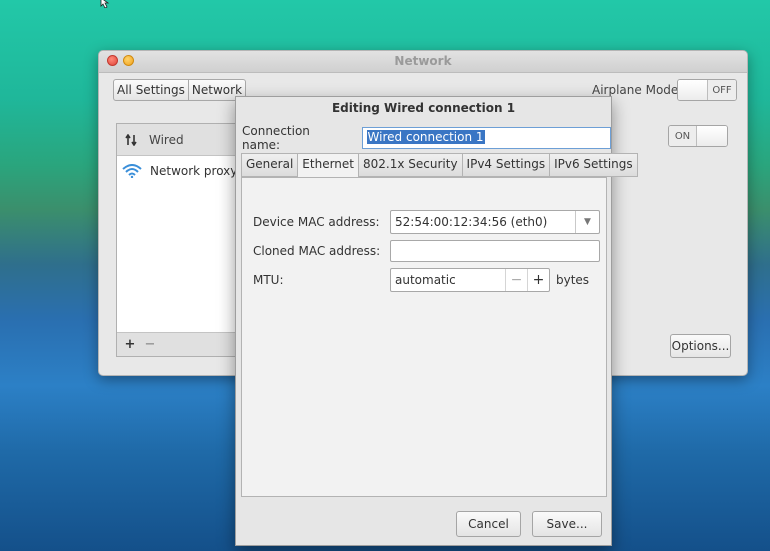 The width and height of the screenshot is (770, 551). Describe the element at coordinates (150, 345) in the screenshot. I see `remove-connection-button: −` at that location.